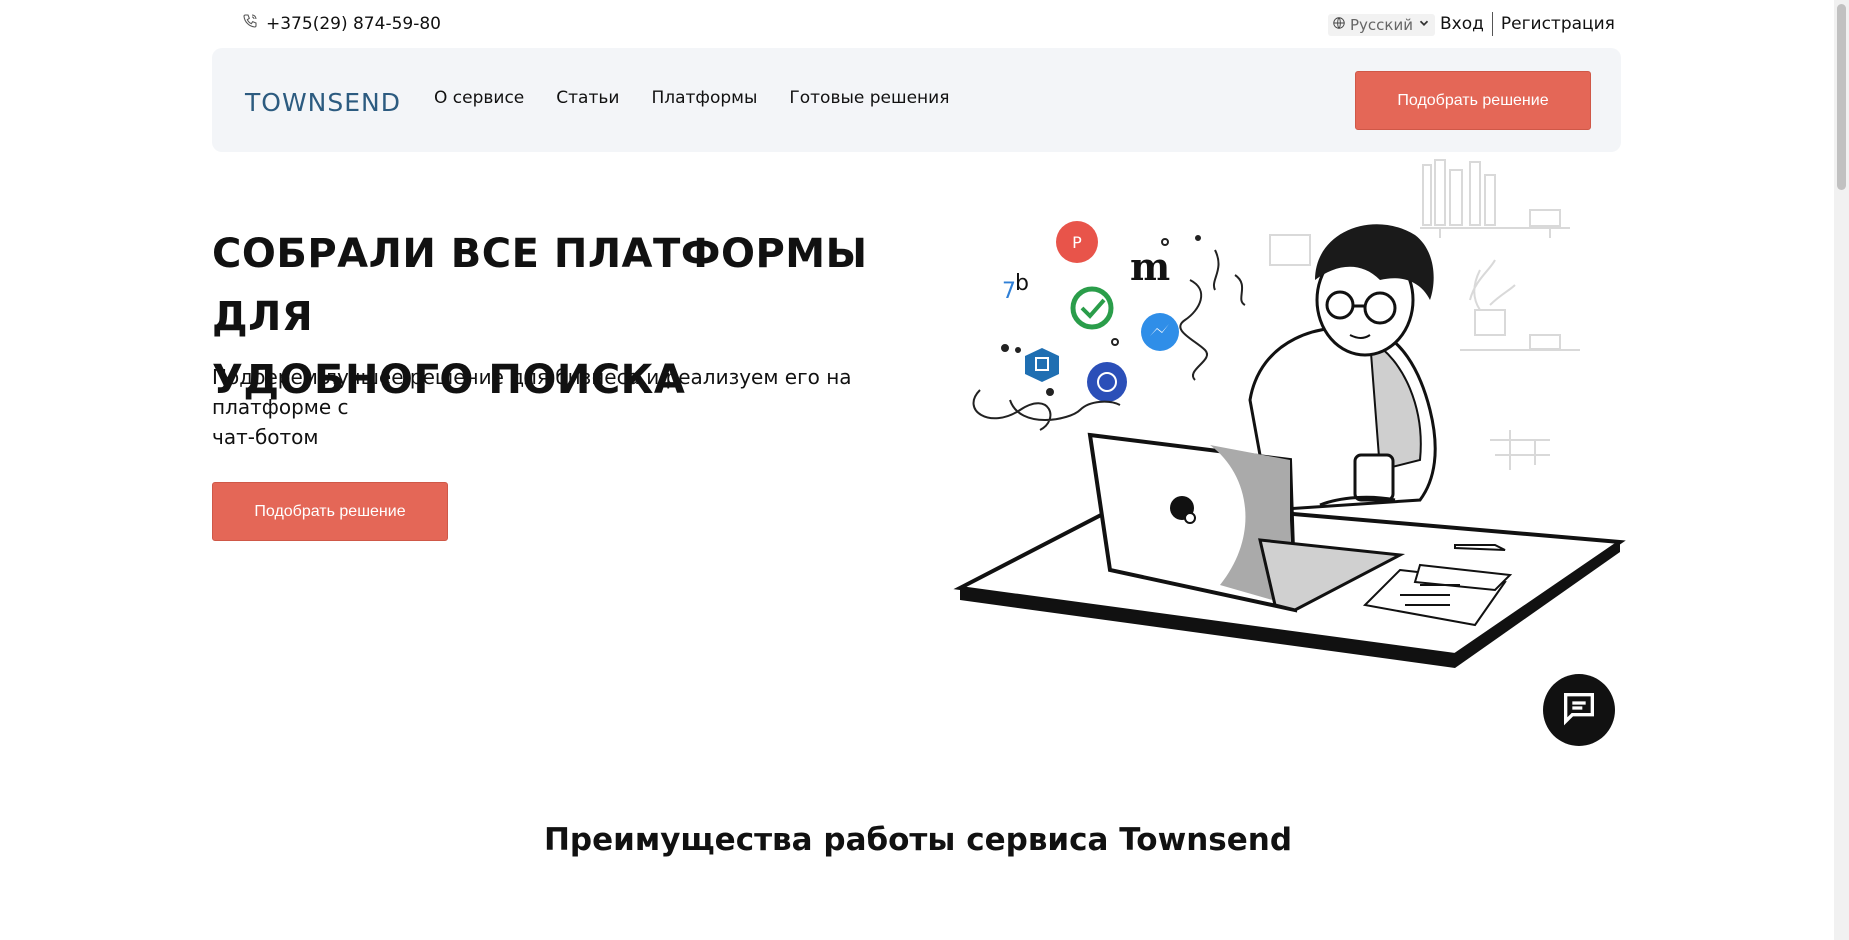 The height and width of the screenshot is (940, 1849). Describe the element at coordinates (353, 23) in the screenshot. I see `phone-number: +375(29) 874-59-80` at that location.